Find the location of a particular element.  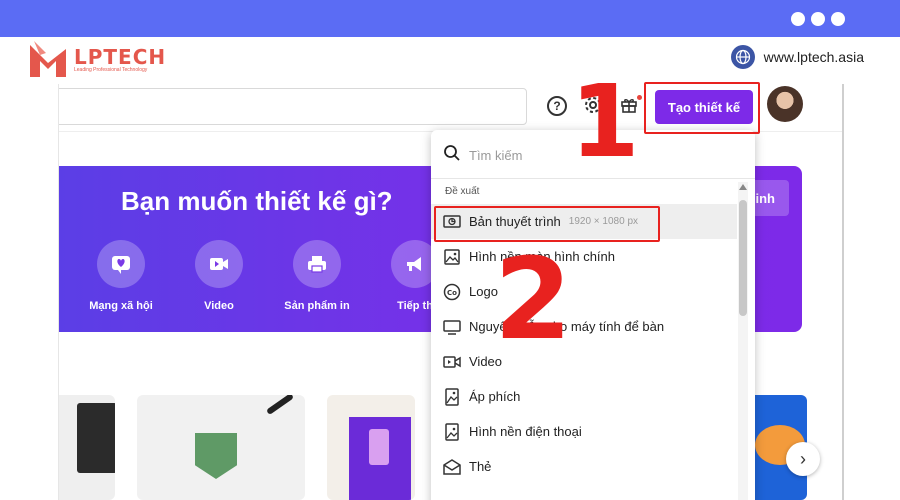

monitor-icon is located at coordinates (452, 327).